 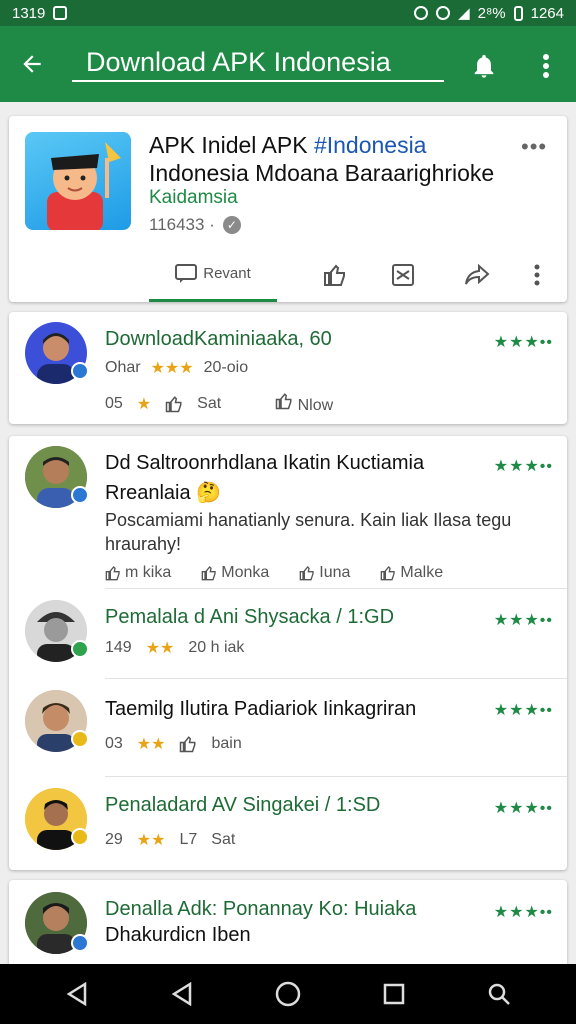 What do you see at coordinates (537, 275) in the screenshot?
I see `app-action-more-icon` at bounding box center [537, 275].